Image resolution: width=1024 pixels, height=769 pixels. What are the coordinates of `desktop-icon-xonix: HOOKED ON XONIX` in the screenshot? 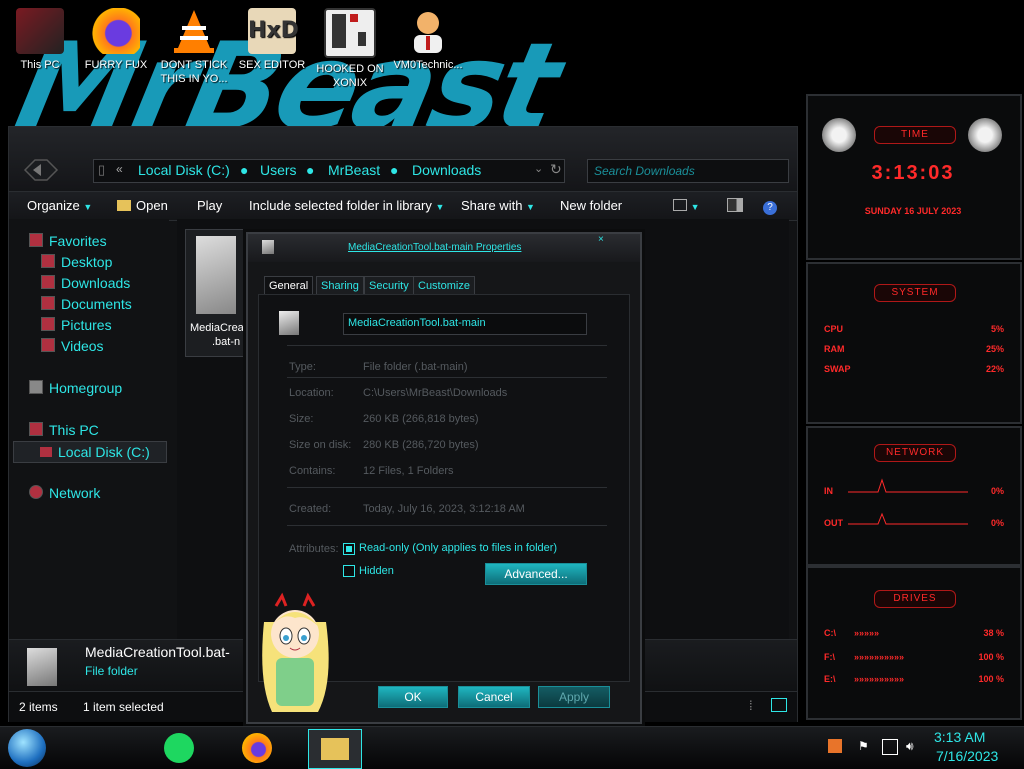 It's located at (350, 49).